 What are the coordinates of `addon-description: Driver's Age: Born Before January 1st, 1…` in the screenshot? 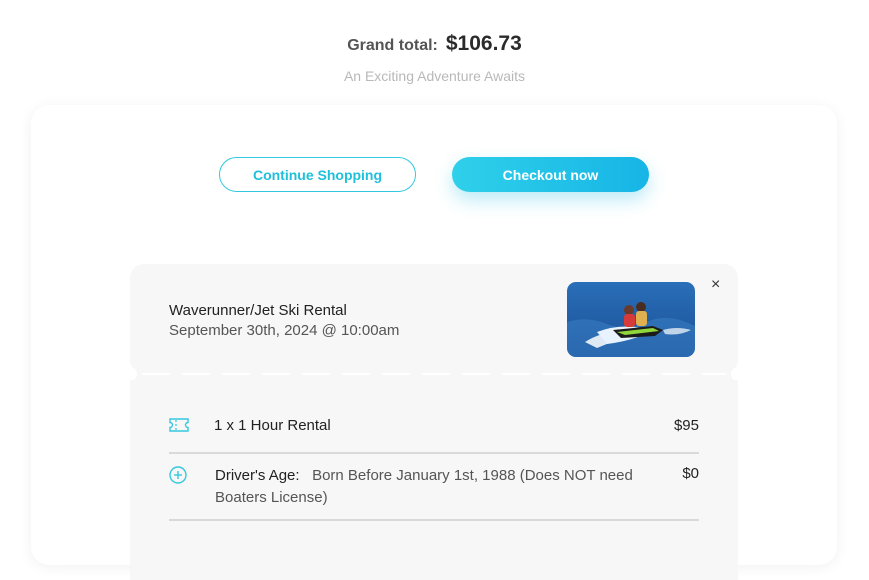 It's located at (431, 487).